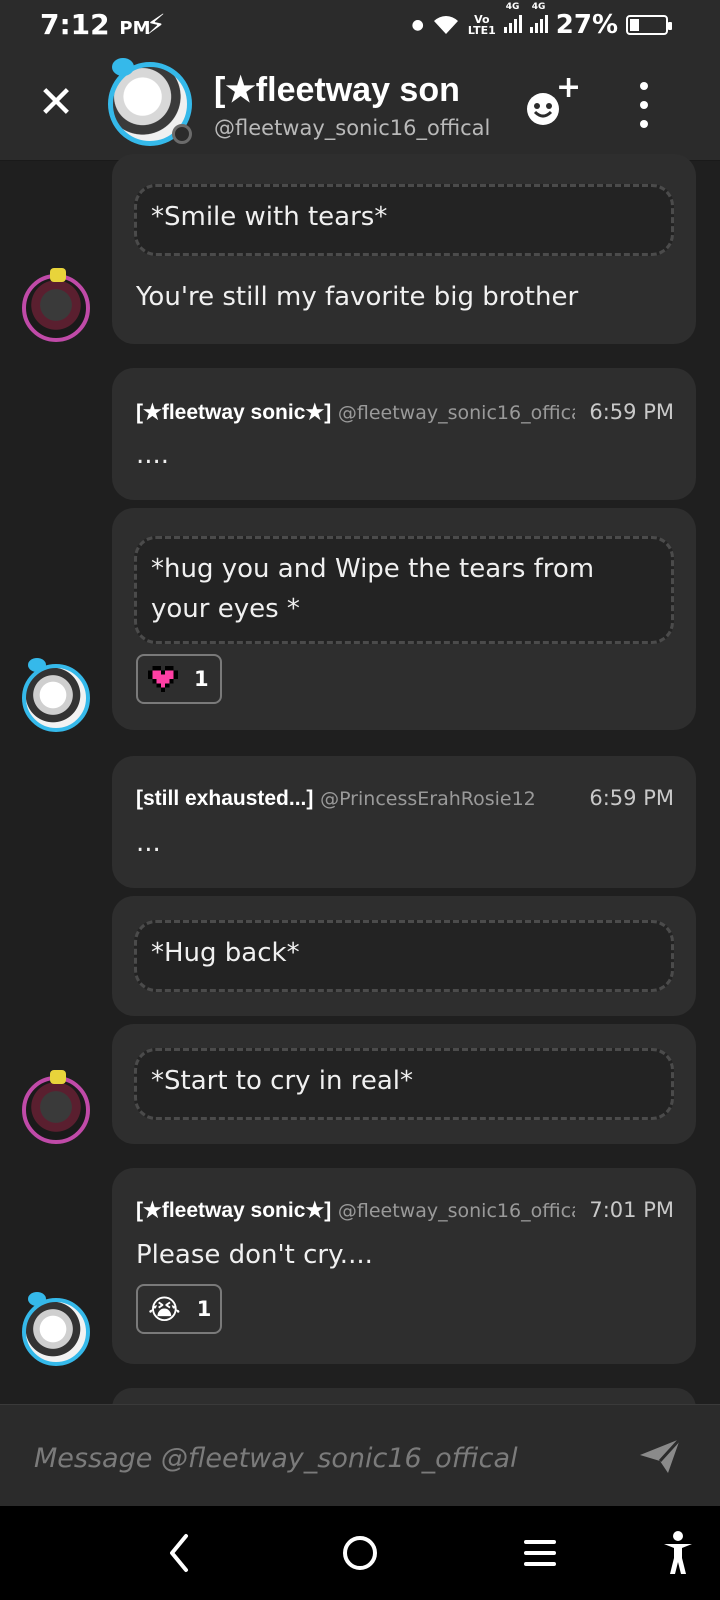 The height and width of the screenshot is (1600, 720). Describe the element at coordinates (543, 109) in the screenshot. I see `smiley-icon` at that location.